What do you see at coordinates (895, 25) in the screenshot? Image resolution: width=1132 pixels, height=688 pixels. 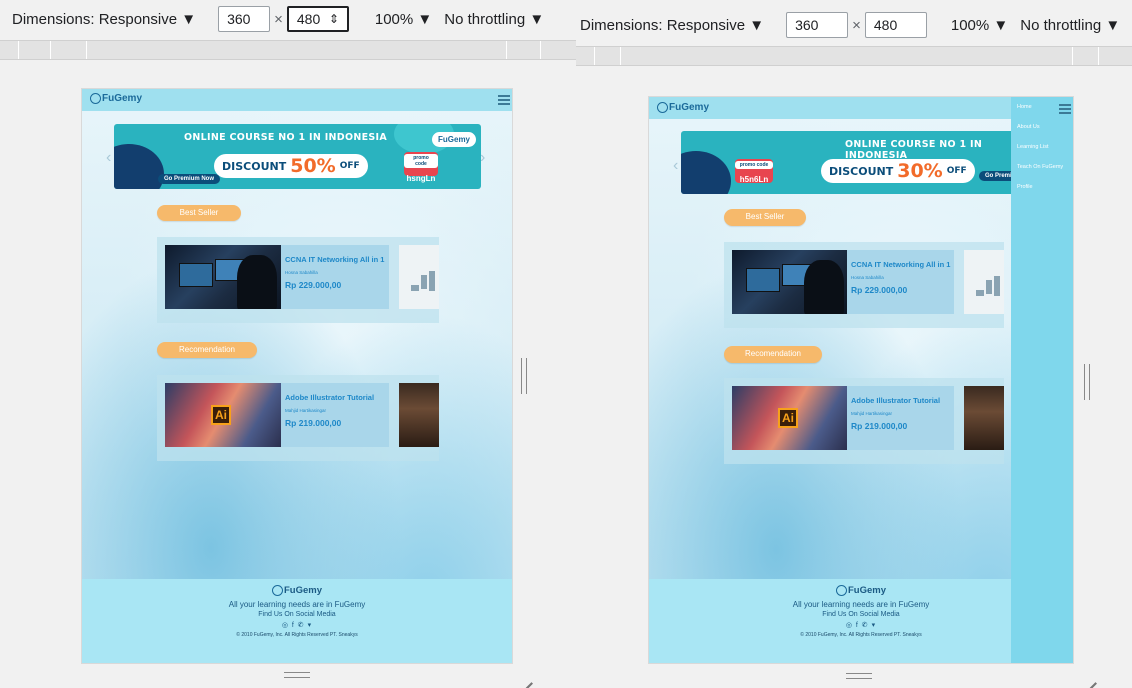 I see `height-input: 480` at bounding box center [895, 25].